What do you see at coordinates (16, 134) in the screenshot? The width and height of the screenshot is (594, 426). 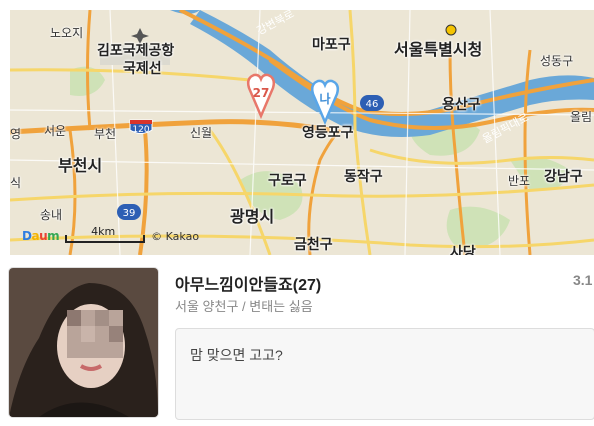 I see `label-yeong: 영` at bounding box center [16, 134].